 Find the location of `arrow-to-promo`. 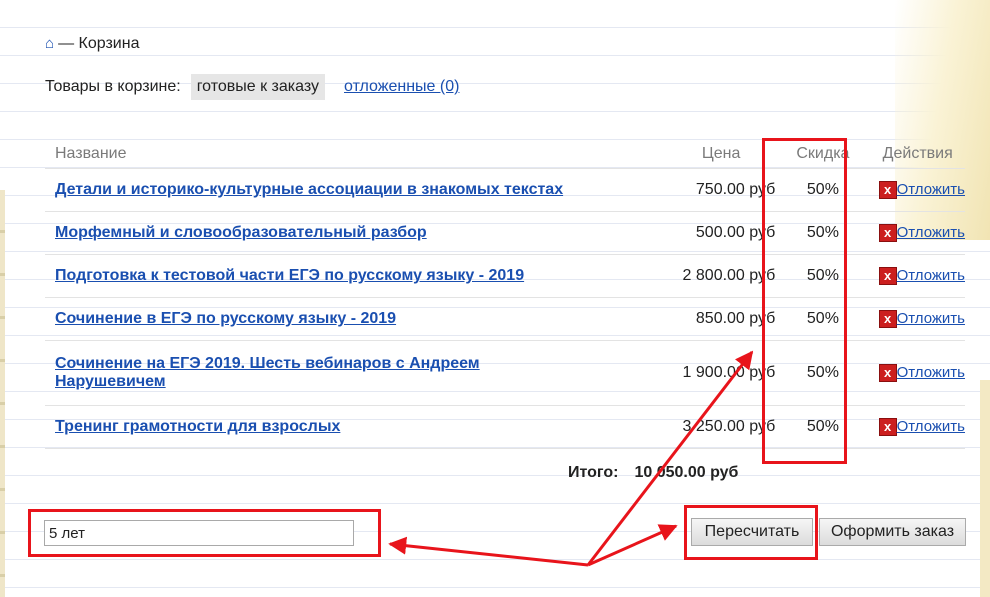

arrow-to-promo is located at coordinates (488, 551).